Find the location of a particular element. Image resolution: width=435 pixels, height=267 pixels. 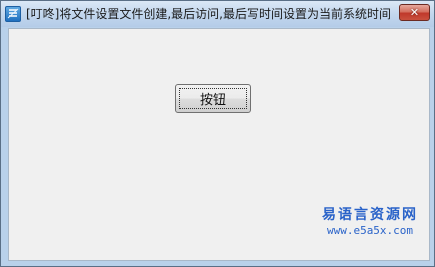

watermark: 易语言资源网 www.e5a5x.com is located at coordinates (370, 222).